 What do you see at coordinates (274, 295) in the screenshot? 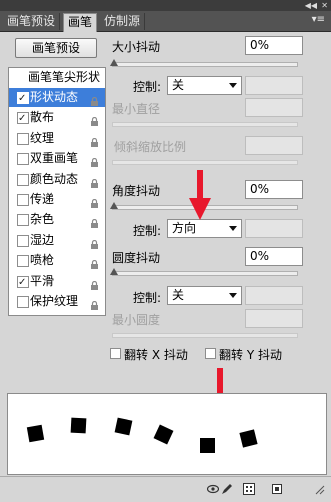
I see `roundness-control-fade-field` at bounding box center [274, 295].